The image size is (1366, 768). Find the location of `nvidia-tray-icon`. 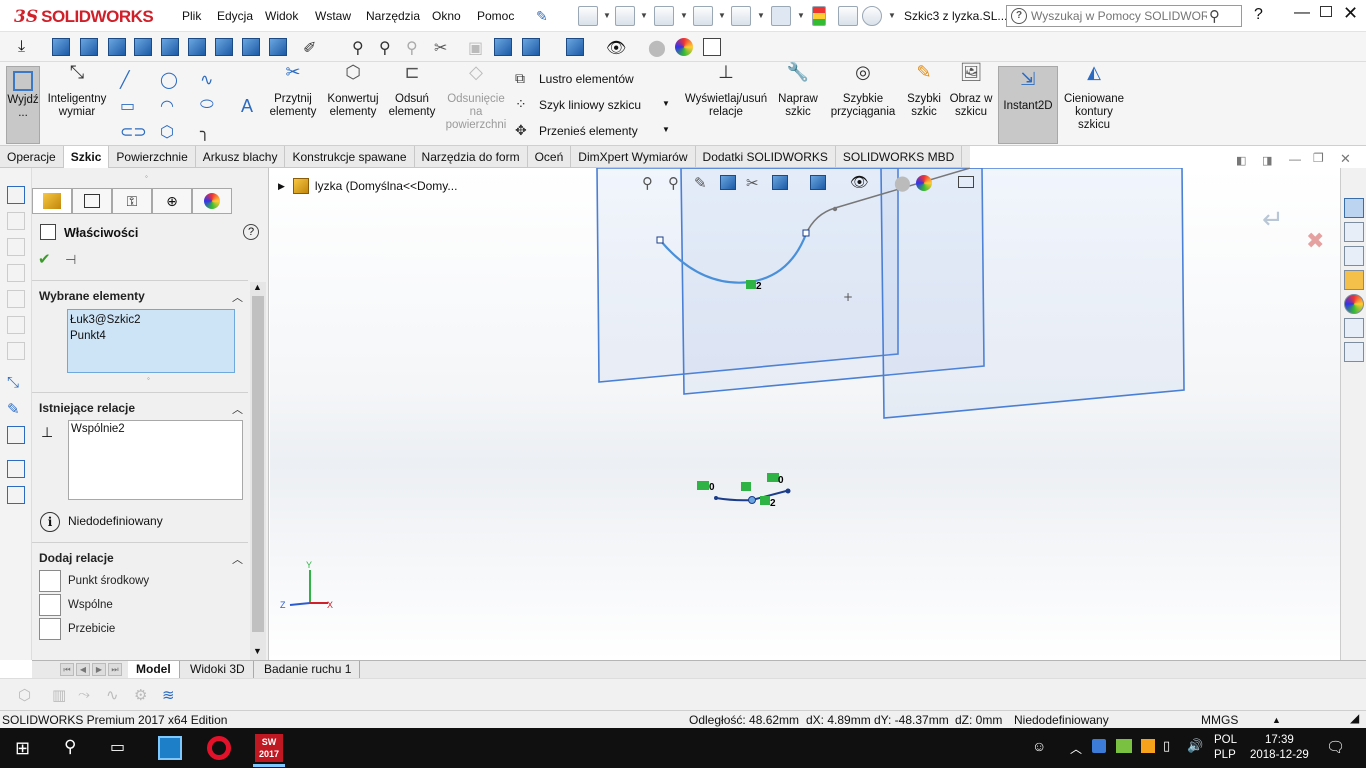

nvidia-tray-icon is located at coordinates (1124, 746).